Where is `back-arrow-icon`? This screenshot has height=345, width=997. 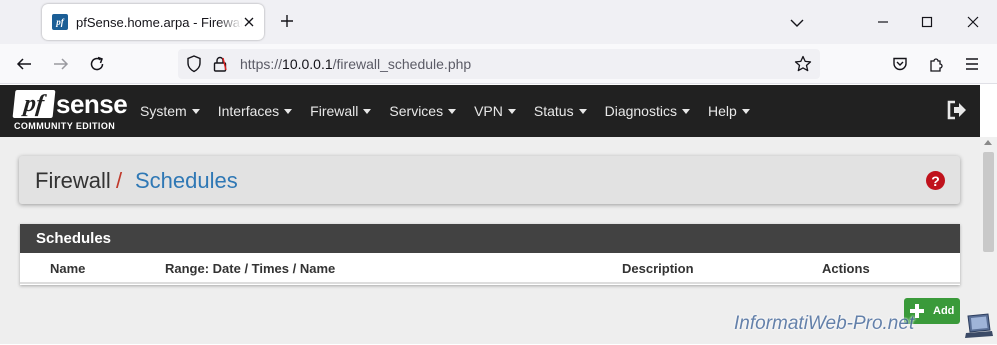 back-arrow-icon is located at coordinates (24, 64).